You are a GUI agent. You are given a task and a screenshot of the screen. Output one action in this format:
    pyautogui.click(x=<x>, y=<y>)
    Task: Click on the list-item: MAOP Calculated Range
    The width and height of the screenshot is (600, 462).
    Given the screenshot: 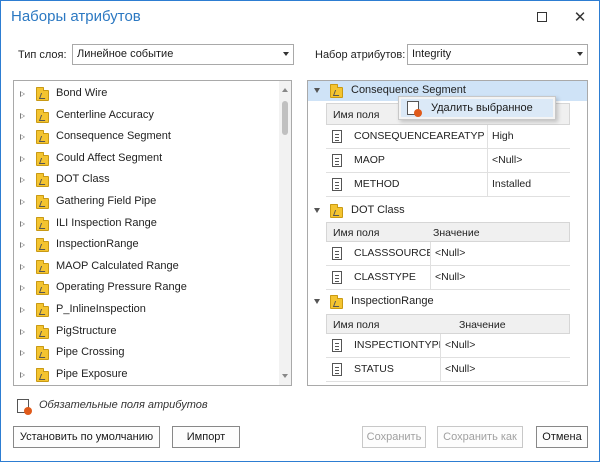 What is the action you would take?
    pyautogui.click(x=145, y=267)
    